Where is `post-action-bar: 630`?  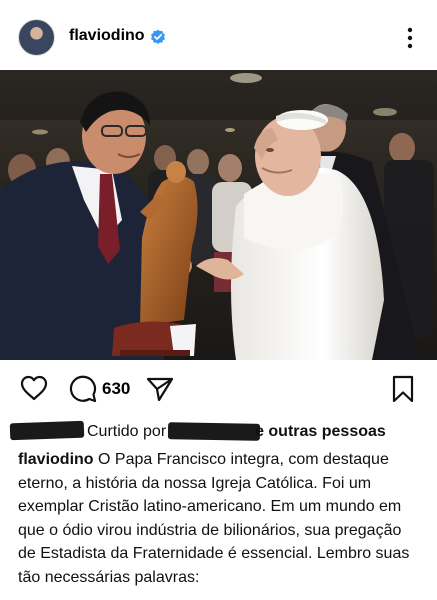 post-action-bar: 630 is located at coordinates (218, 388).